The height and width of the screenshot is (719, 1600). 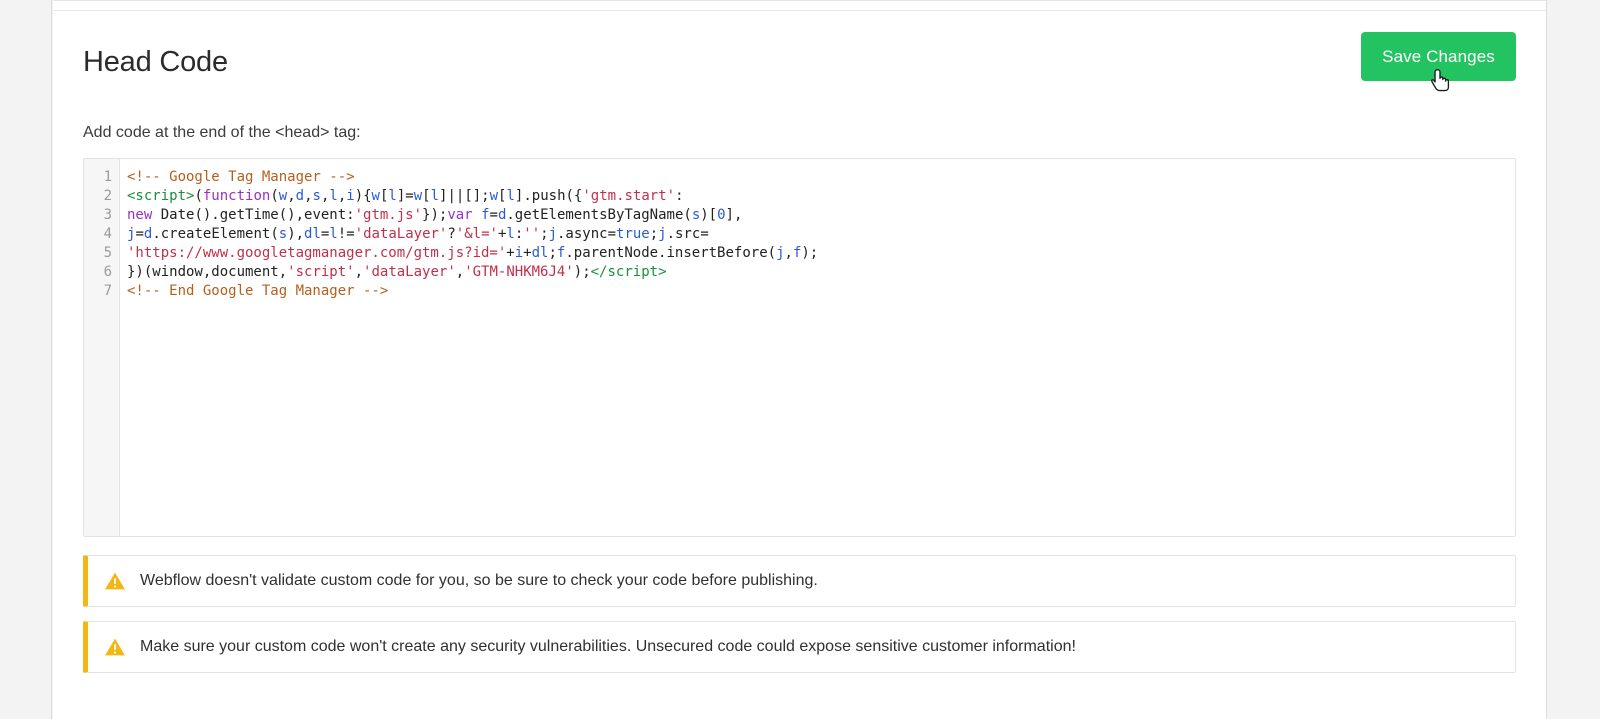 I want to click on line-number: 7, so click(x=107, y=291).